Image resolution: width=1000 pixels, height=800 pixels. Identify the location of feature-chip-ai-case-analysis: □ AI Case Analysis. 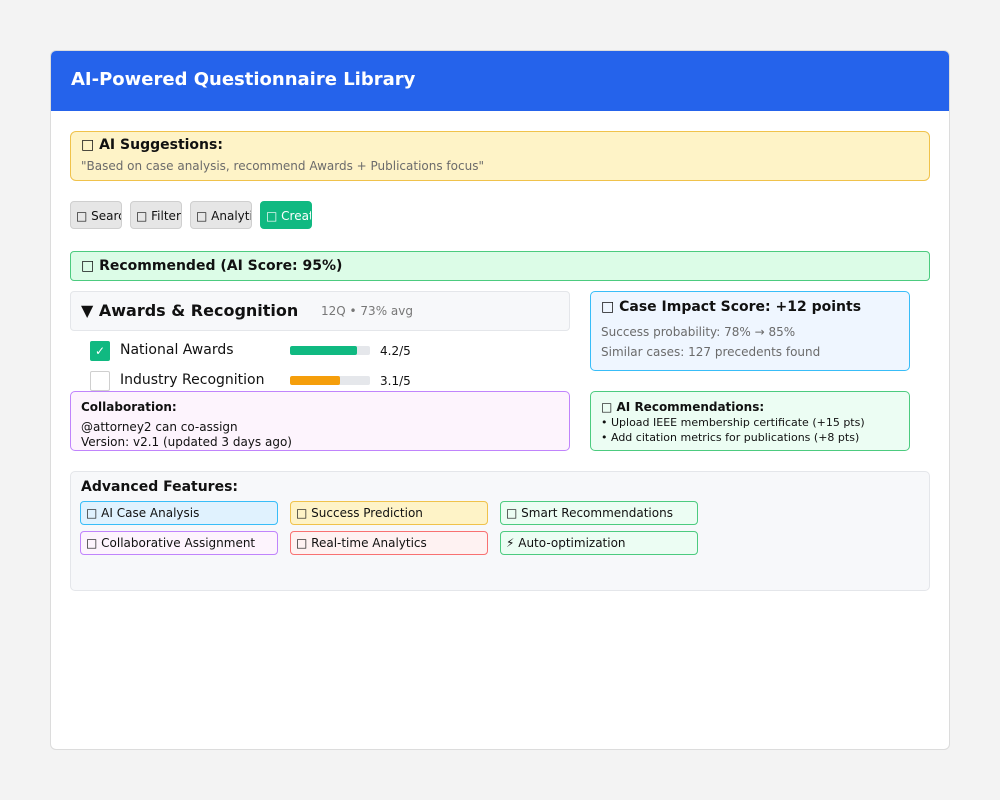
(179, 513).